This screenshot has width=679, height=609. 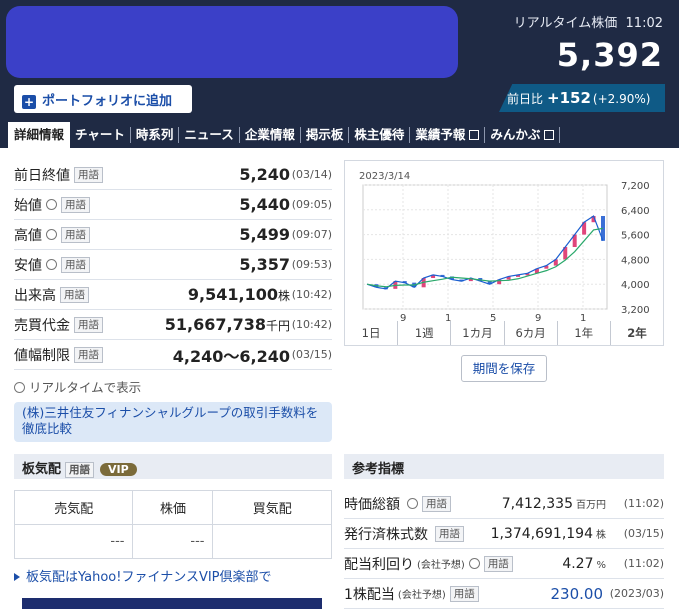 What do you see at coordinates (588, 23) in the screenshot?
I see `realtime-label: リアルタイム株価 11:02` at bounding box center [588, 23].